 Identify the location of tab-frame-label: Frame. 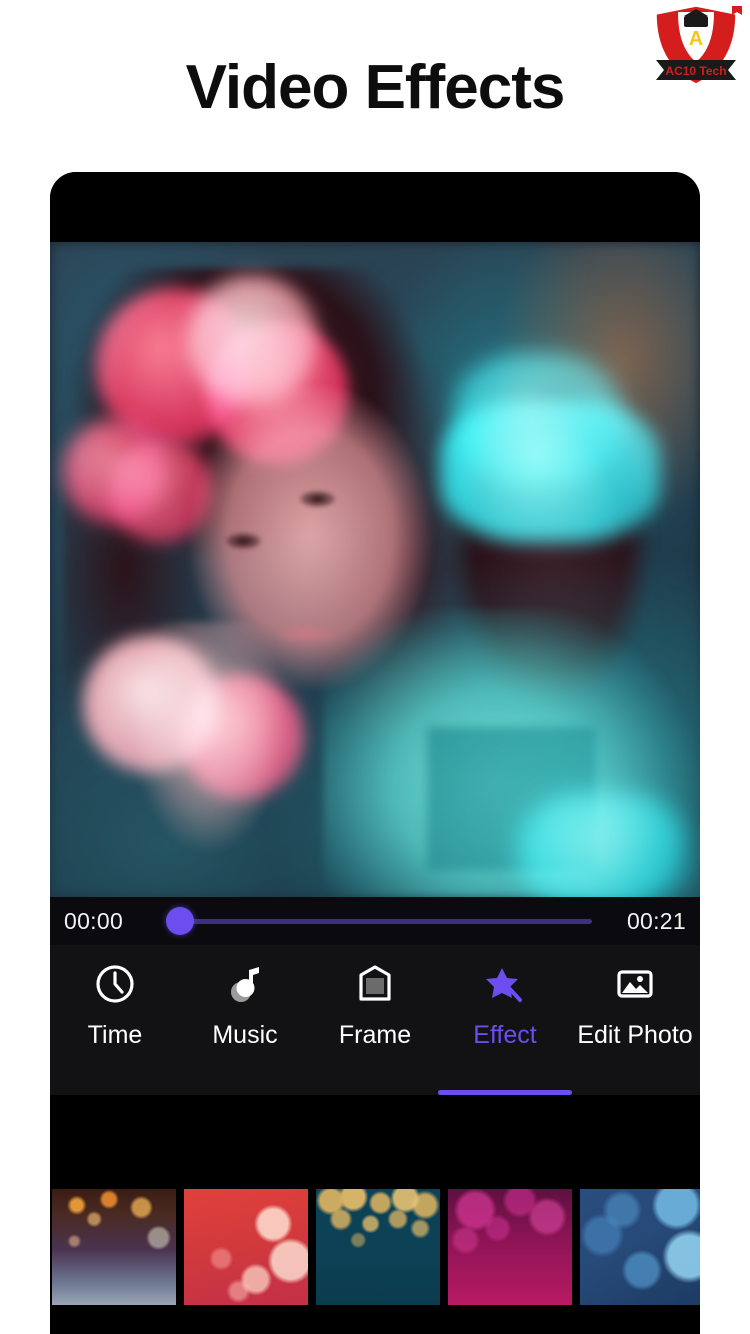
(375, 1035).